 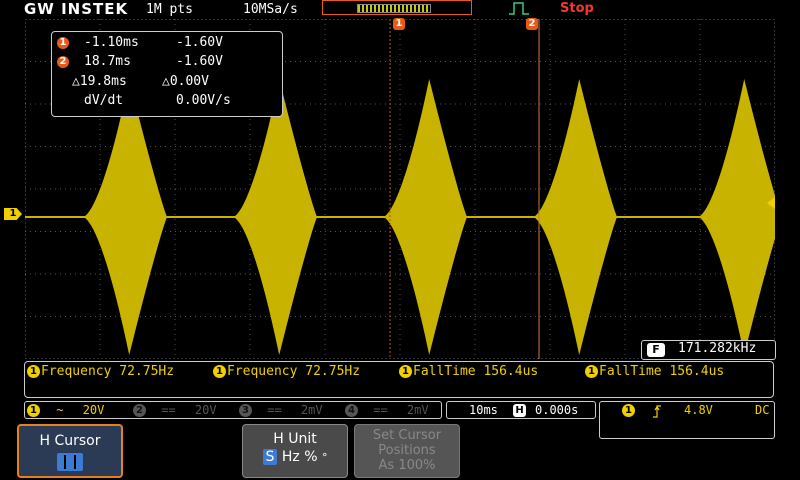 I want to click on h-cursor-label: H Cursor, so click(x=70, y=441).